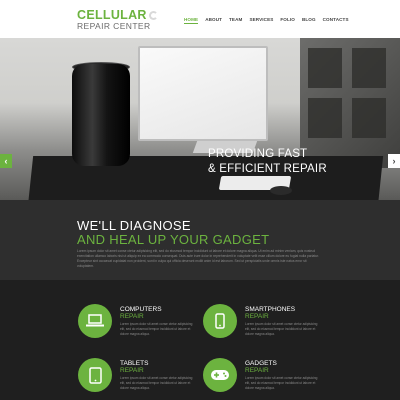 This screenshot has width=400, height=400. Describe the element at coordinates (134, 363) in the screenshot. I see `service-title: TABLETS` at that location.